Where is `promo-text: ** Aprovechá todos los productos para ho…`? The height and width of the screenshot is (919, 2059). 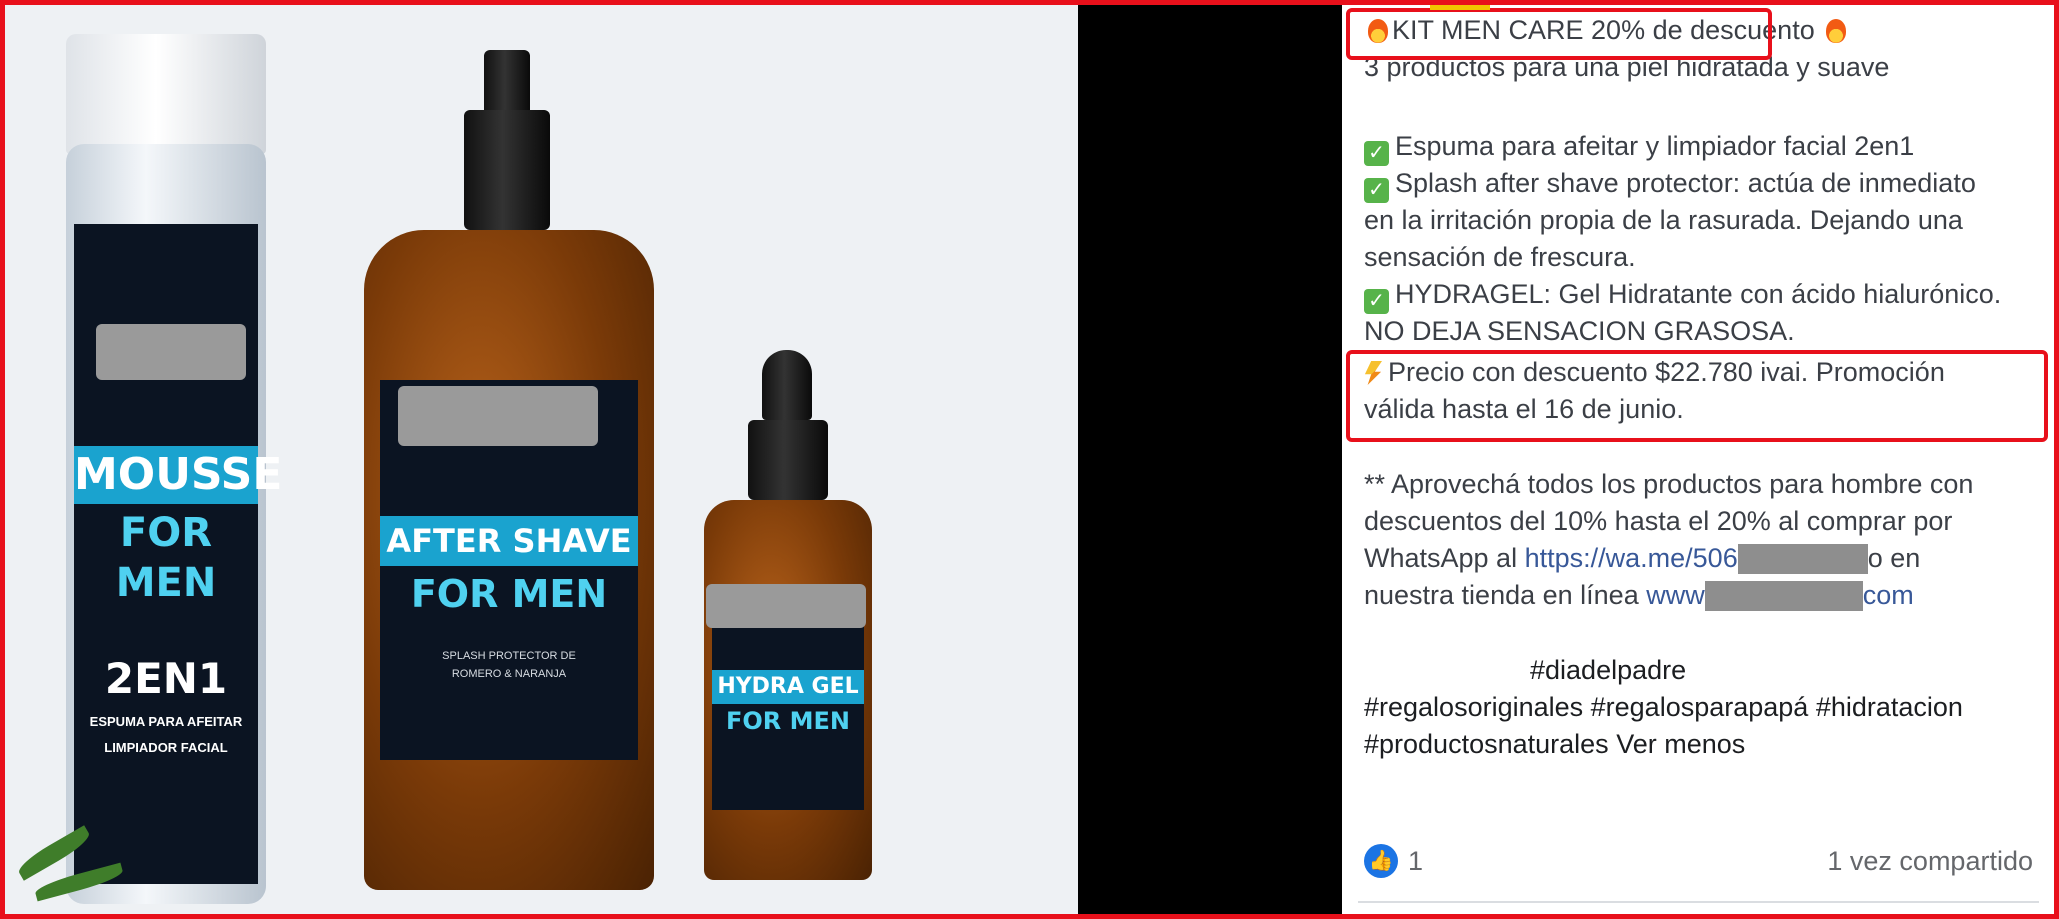
promo-text: ** Aprovechá todos los productos para ho… is located at coordinates (1669, 484).